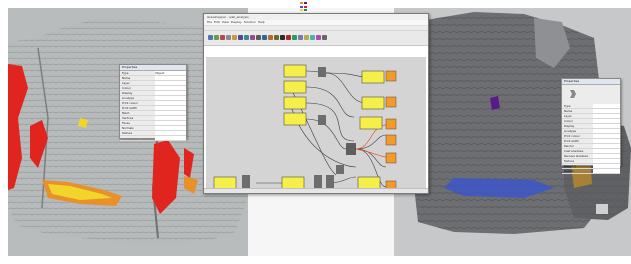 The image size is (631, 264). I want to click on property-value: Object, so click(170, 73).